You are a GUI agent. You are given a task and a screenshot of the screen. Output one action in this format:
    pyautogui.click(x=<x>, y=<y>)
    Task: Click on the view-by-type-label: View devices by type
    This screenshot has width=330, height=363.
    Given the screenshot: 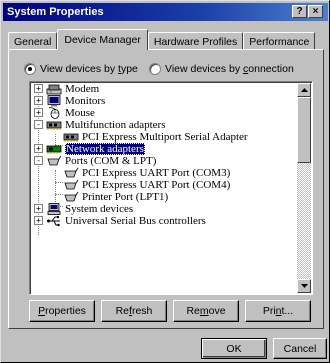 What is the action you would take?
    pyautogui.click(x=89, y=69)
    